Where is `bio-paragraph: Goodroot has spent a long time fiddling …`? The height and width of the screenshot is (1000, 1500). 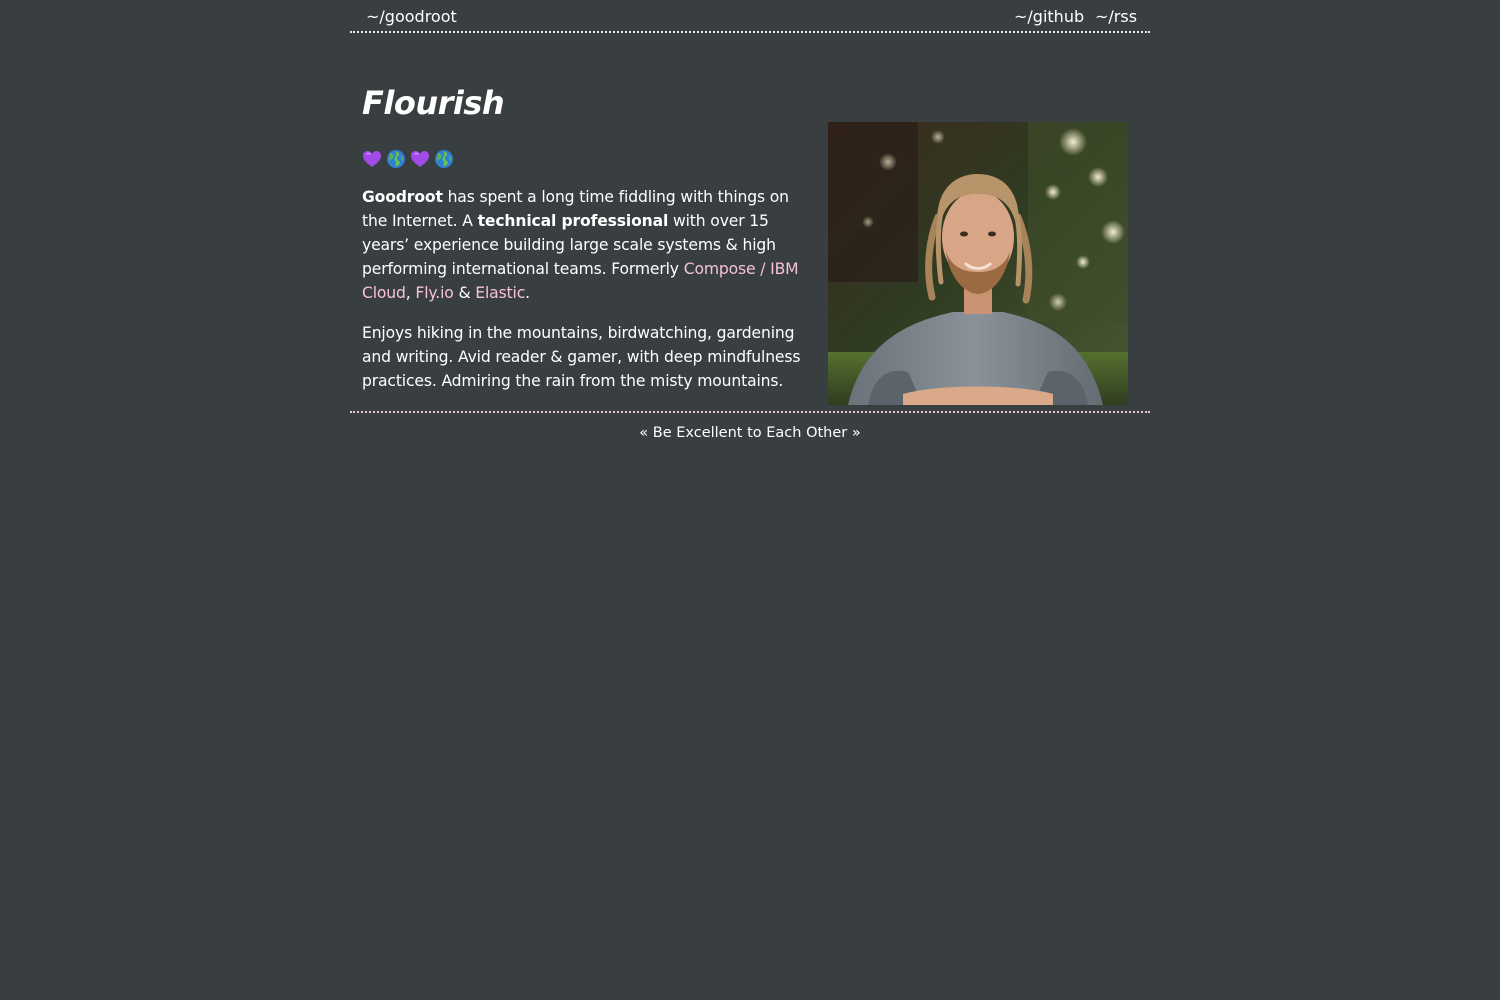
bio-paragraph: Goodroot has spent a long time fiddling … is located at coordinates (584, 245).